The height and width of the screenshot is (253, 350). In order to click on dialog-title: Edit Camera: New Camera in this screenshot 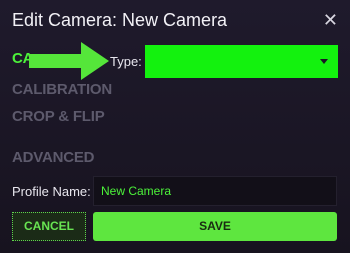, I will do `click(120, 20)`.